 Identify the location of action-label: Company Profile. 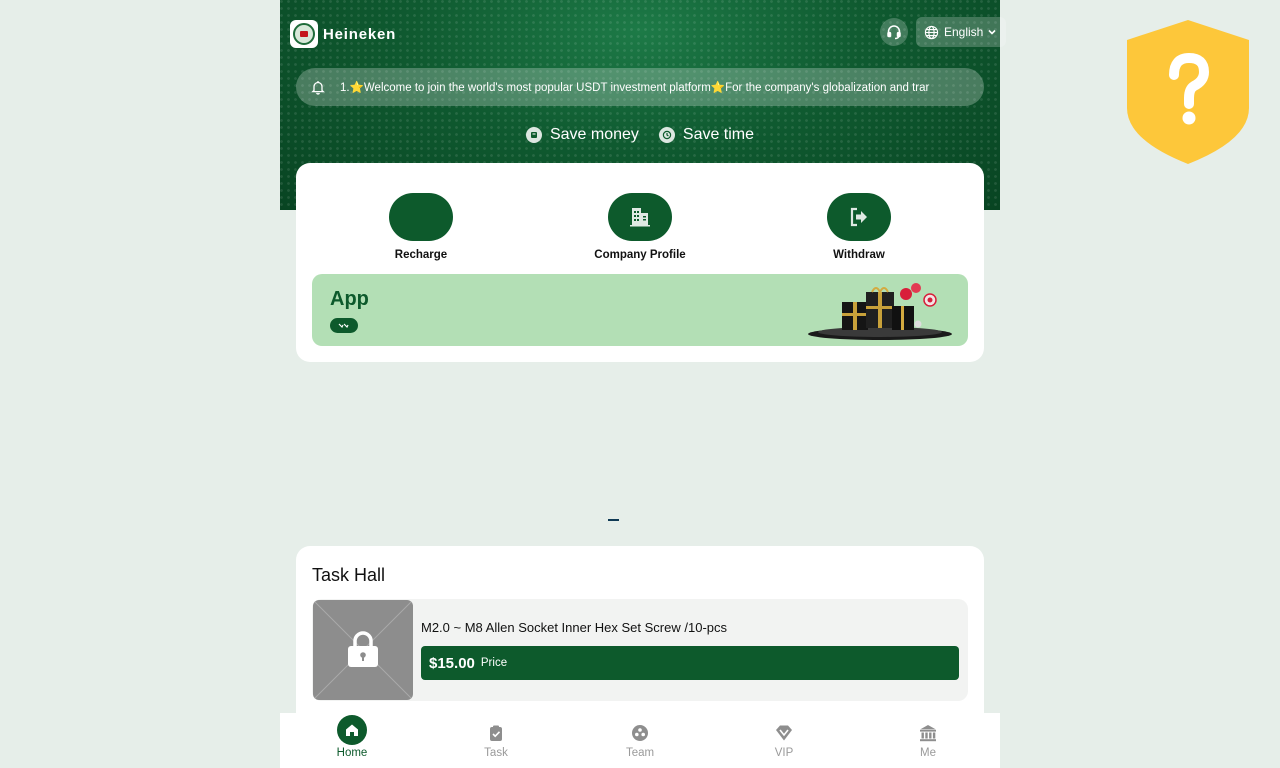
(640, 255).